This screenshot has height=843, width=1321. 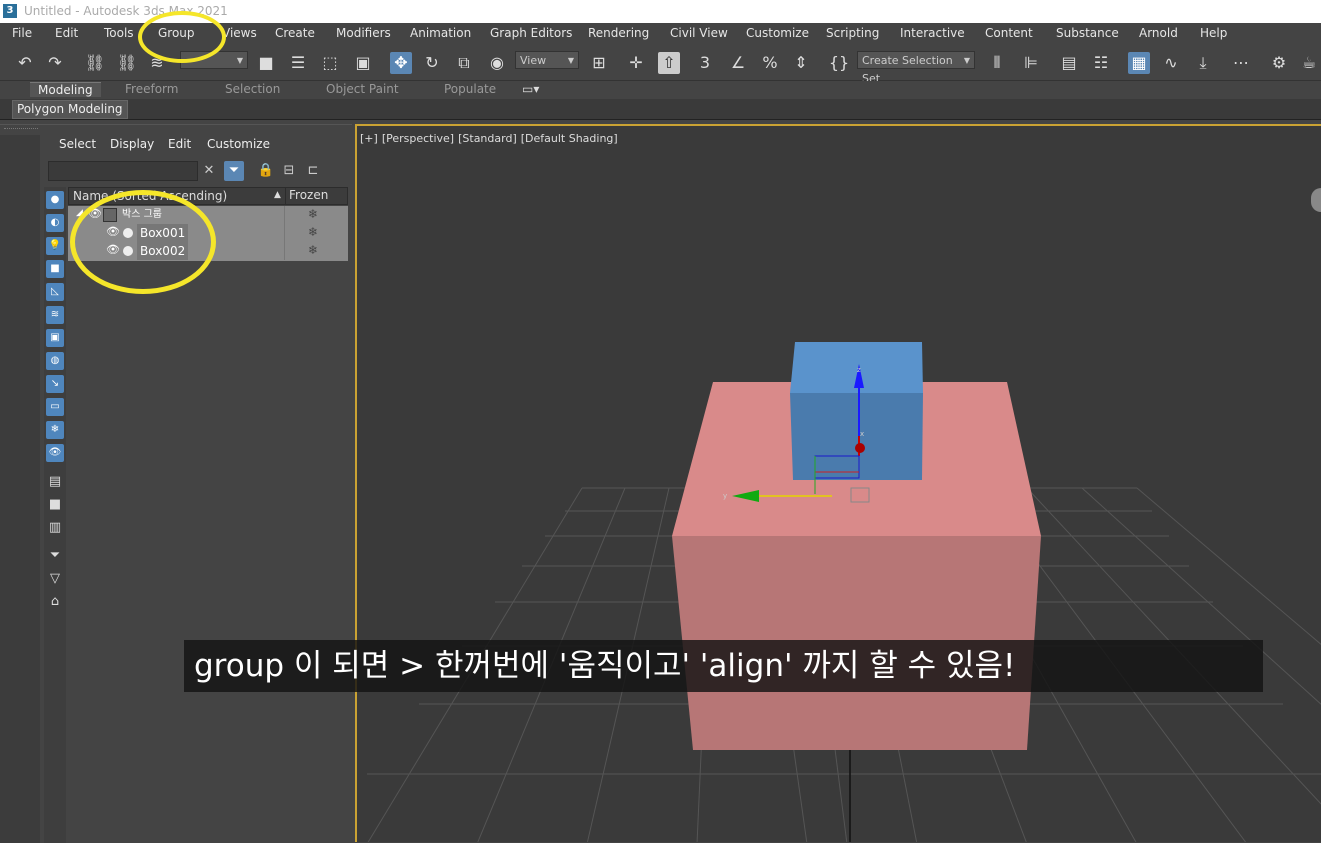 What do you see at coordinates (330, 63) in the screenshot?
I see `rect-selection-icon: ⬚` at bounding box center [330, 63].